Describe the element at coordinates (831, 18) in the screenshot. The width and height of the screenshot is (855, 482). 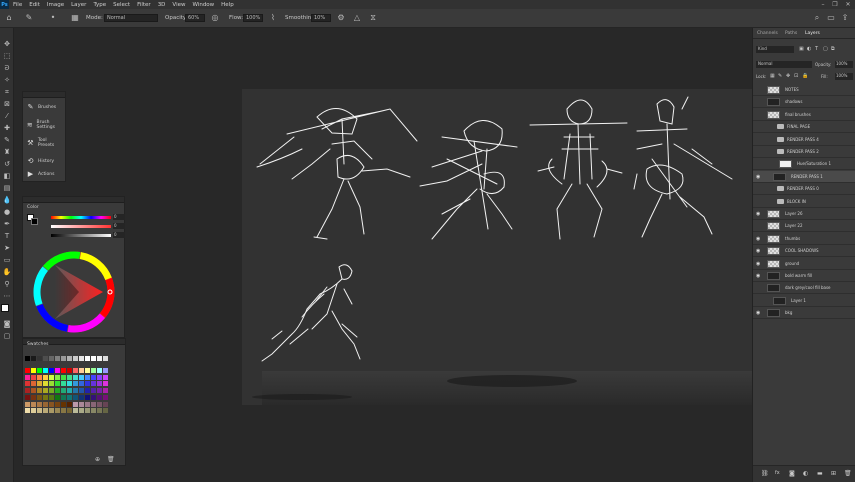
I see `workspace-icon: ▭` at that location.